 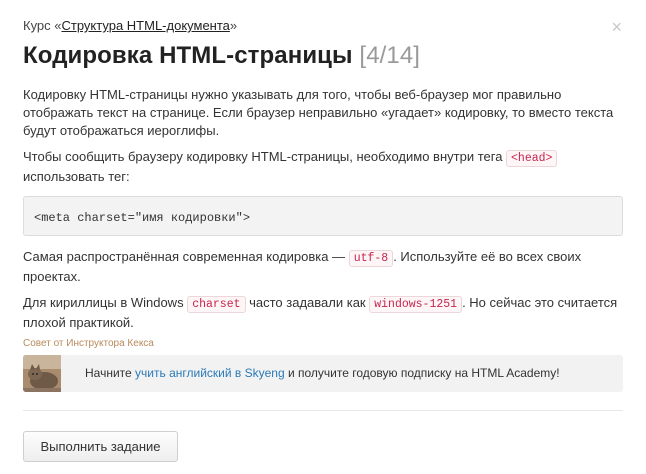 What do you see at coordinates (100, 446) in the screenshot?
I see `submit-task-button: Выполнить задание` at bounding box center [100, 446].